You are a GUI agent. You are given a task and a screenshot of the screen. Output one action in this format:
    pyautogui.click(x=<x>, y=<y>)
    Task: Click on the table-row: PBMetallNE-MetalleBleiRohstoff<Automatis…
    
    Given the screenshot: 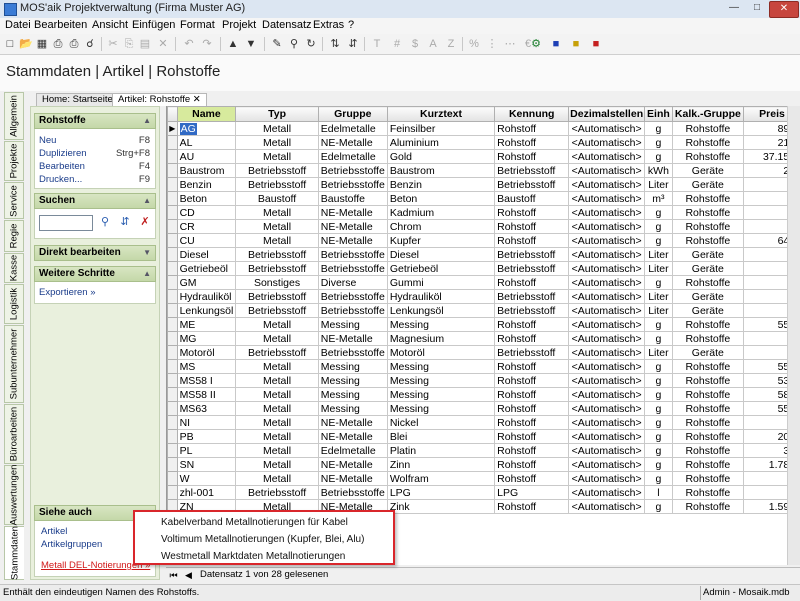 What is the action you would take?
    pyautogui.click(x=484, y=437)
    